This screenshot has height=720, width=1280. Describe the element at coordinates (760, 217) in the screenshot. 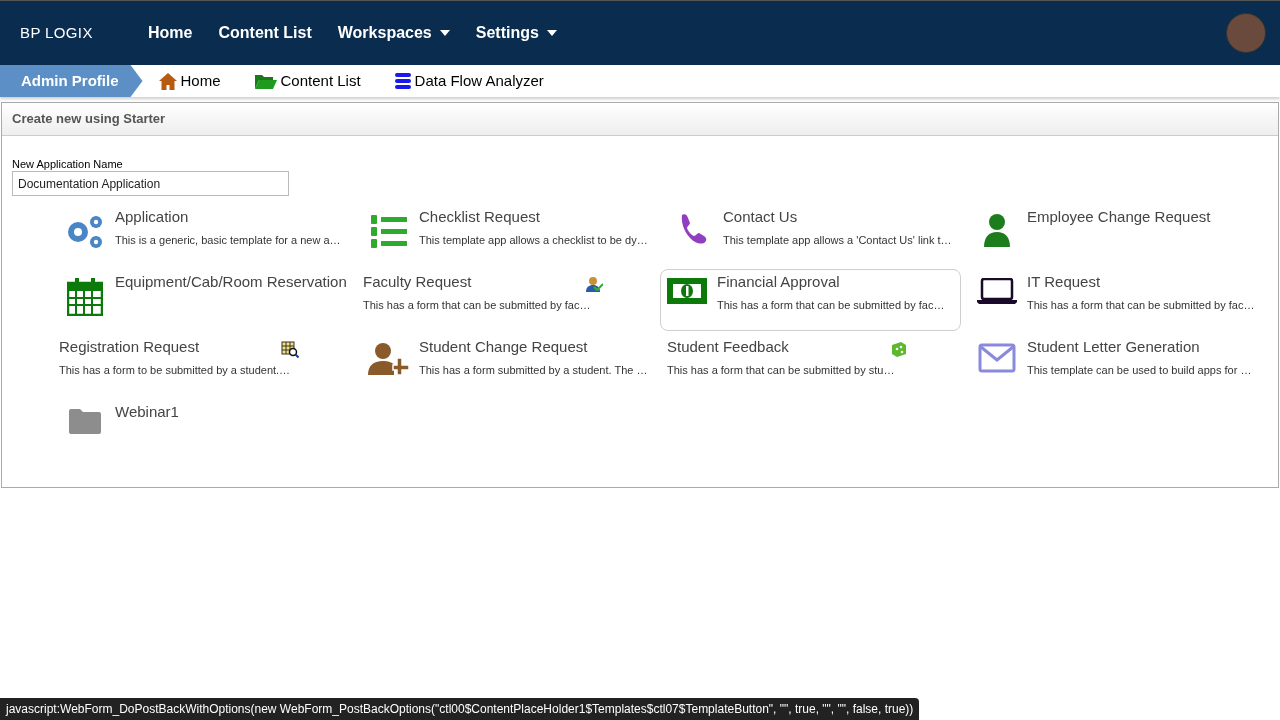

I see `template-title: Contact Us` at that location.